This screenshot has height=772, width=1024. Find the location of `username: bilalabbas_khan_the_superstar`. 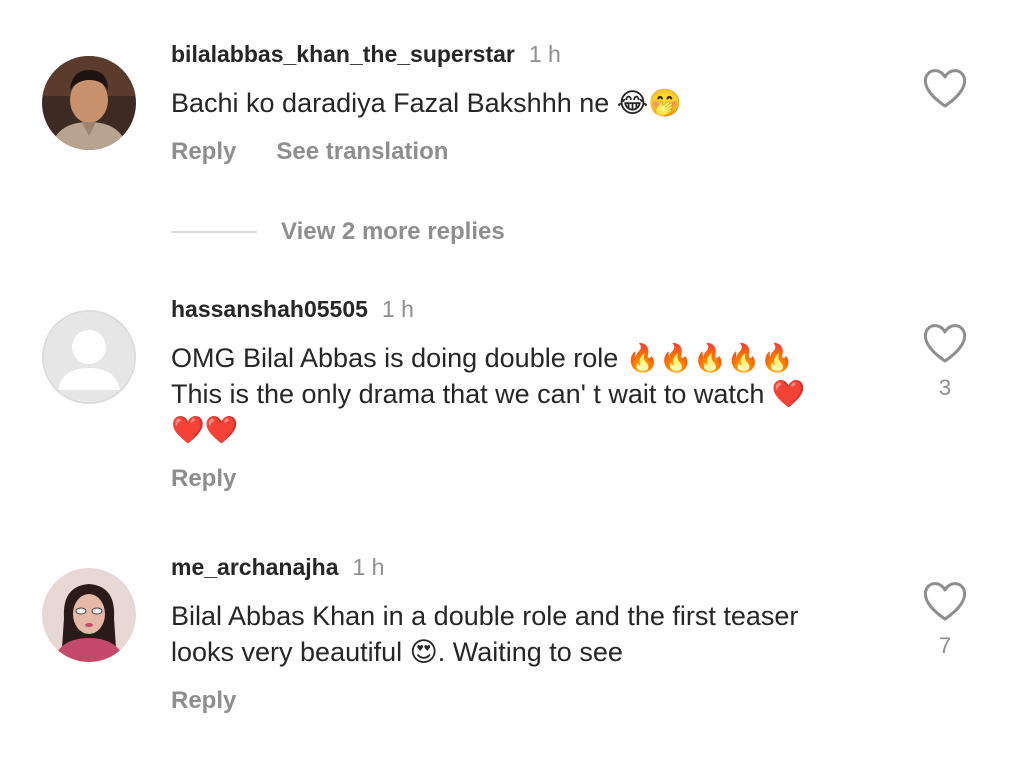

username: bilalabbas_khan_the_superstar is located at coordinates (343, 54).